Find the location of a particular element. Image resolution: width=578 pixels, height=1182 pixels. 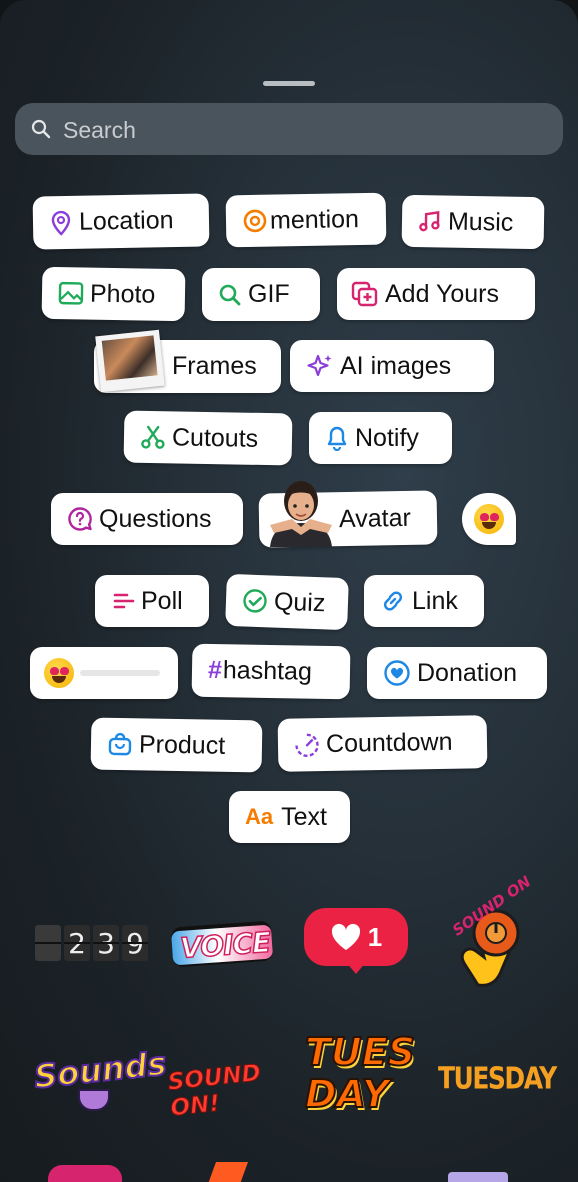

search-input: Search is located at coordinates (99, 130).